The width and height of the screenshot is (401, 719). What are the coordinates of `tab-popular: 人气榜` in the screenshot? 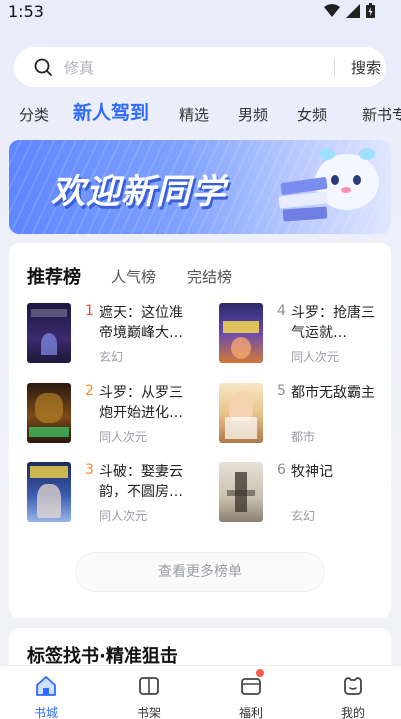 It's located at (133, 276).